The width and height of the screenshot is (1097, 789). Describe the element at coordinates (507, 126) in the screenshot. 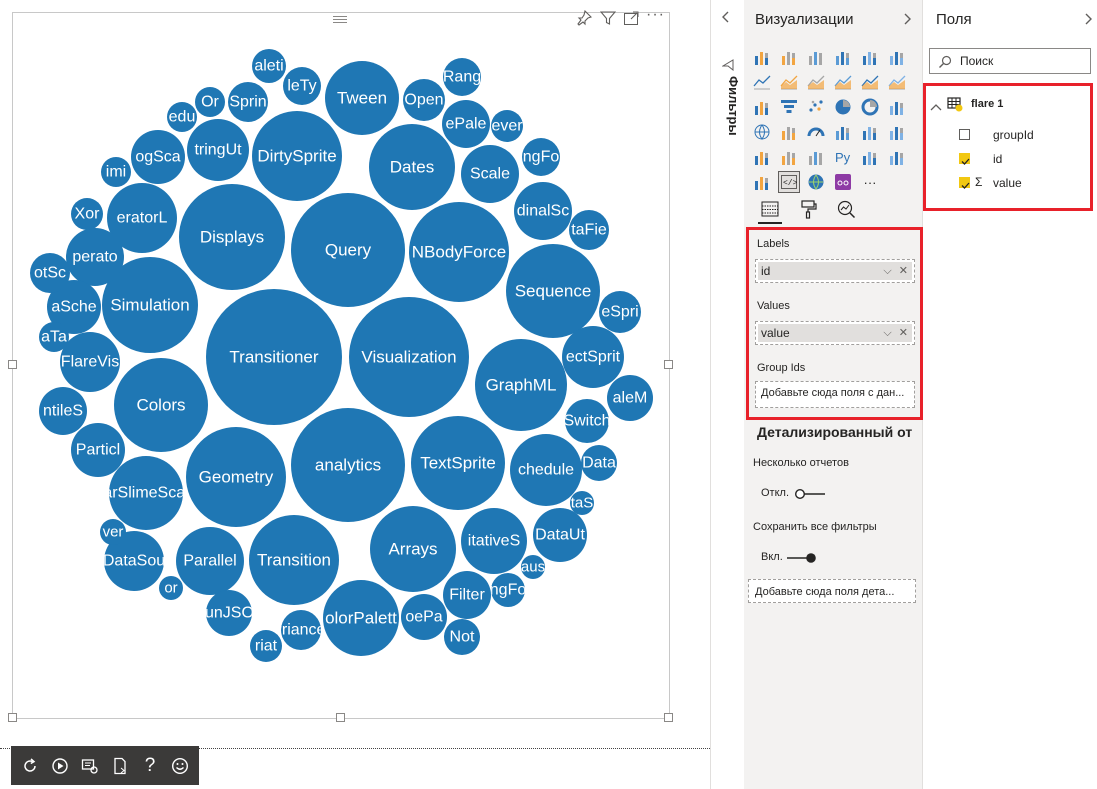

I see `bubble: ever` at that location.